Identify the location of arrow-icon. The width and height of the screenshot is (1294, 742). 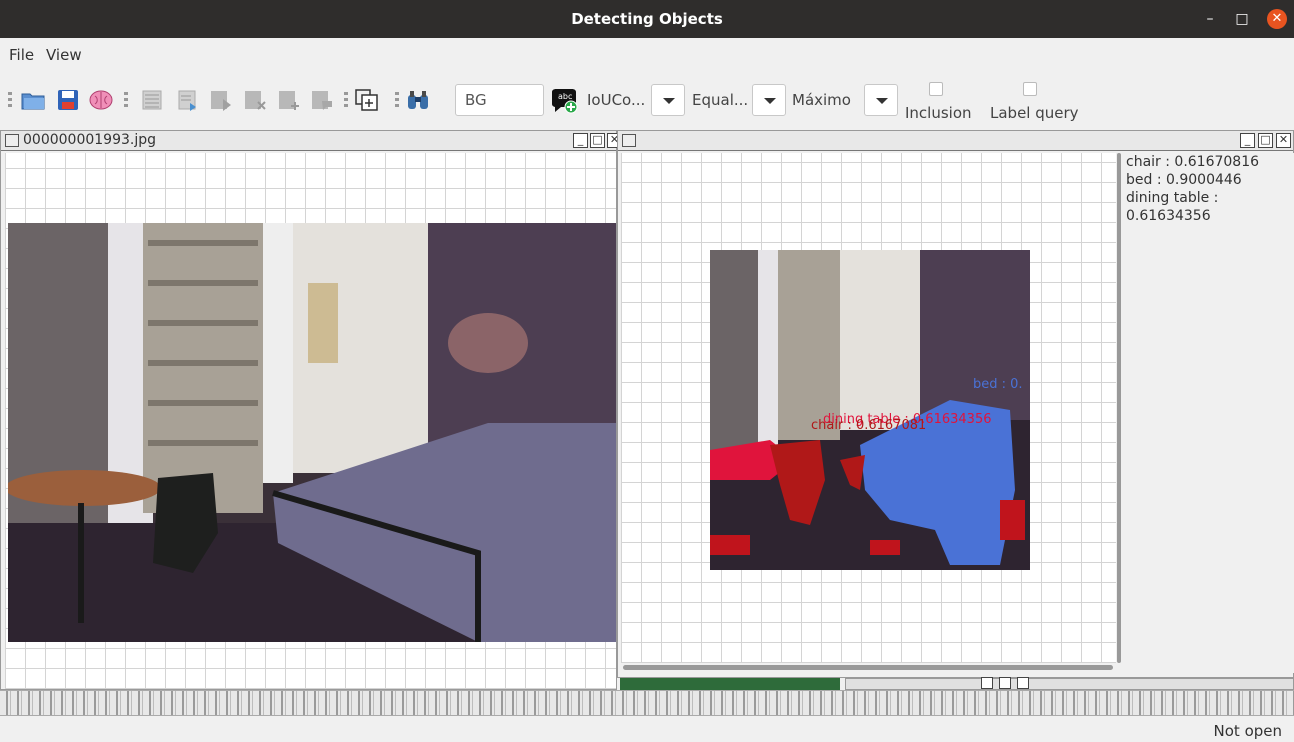
(221, 100).